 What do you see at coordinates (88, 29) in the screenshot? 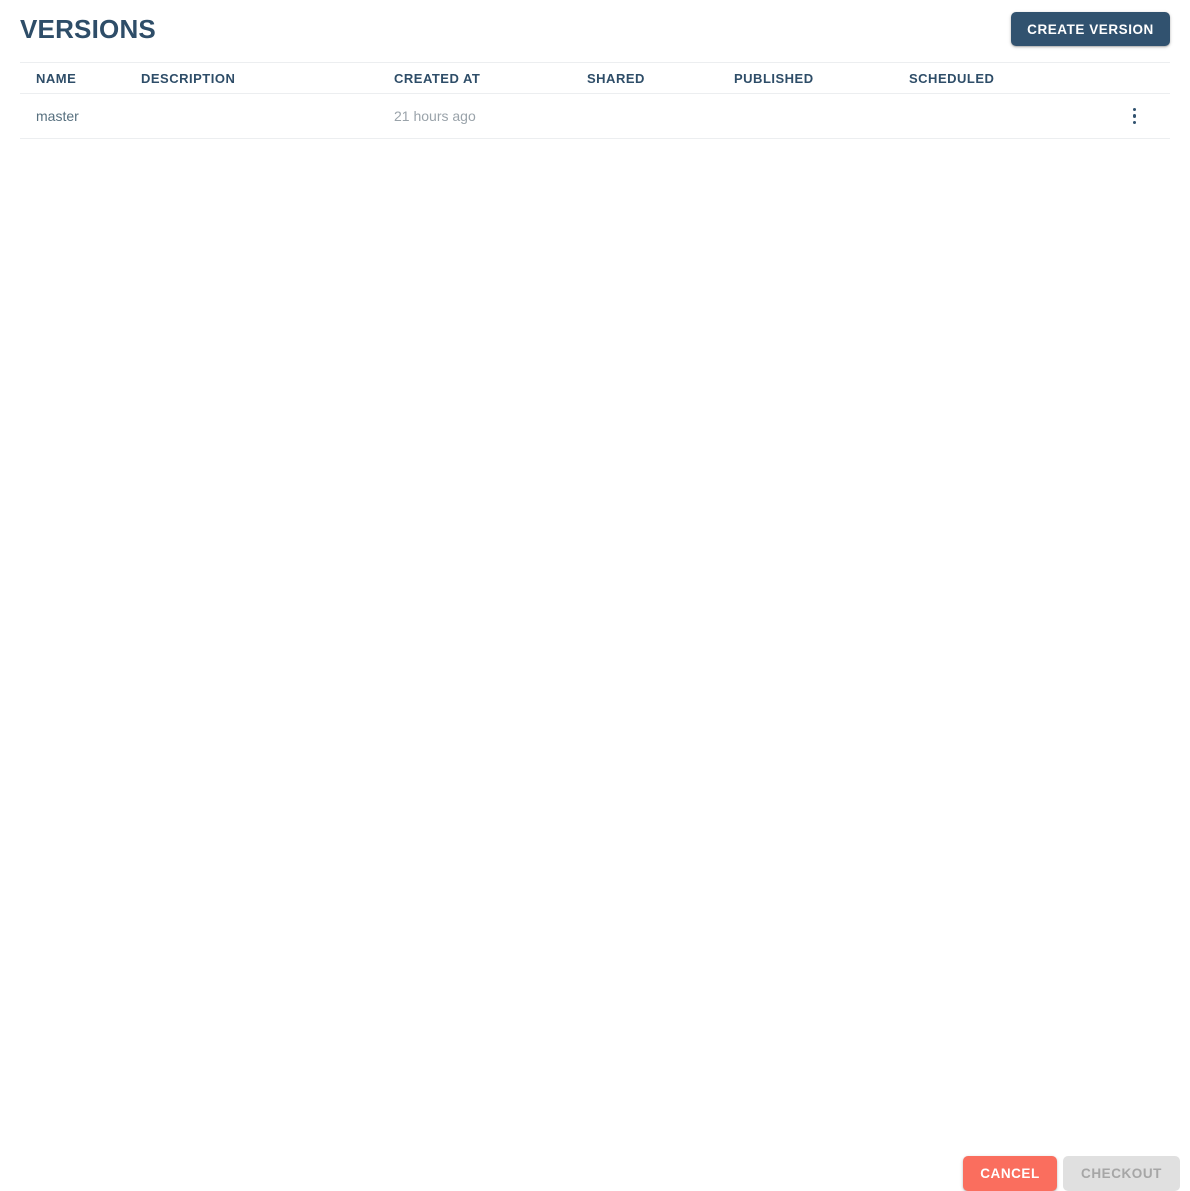
I see `page-title: VERSIONS` at bounding box center [88, 29].